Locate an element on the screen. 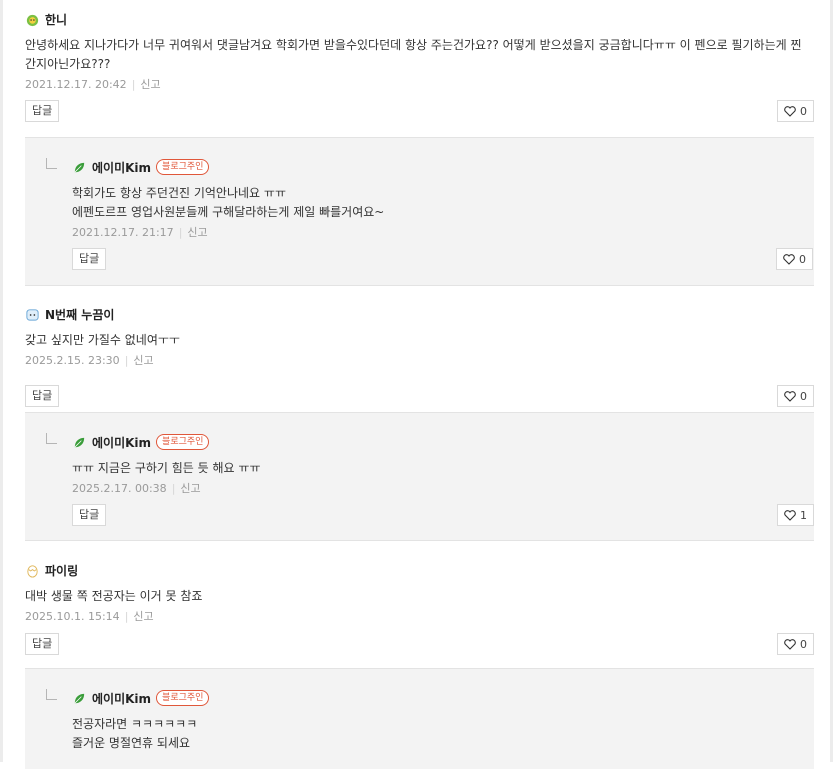 This screenshot has width=833, height=769. comment-nickname: 파이링 is located at coordinates (61, 570).